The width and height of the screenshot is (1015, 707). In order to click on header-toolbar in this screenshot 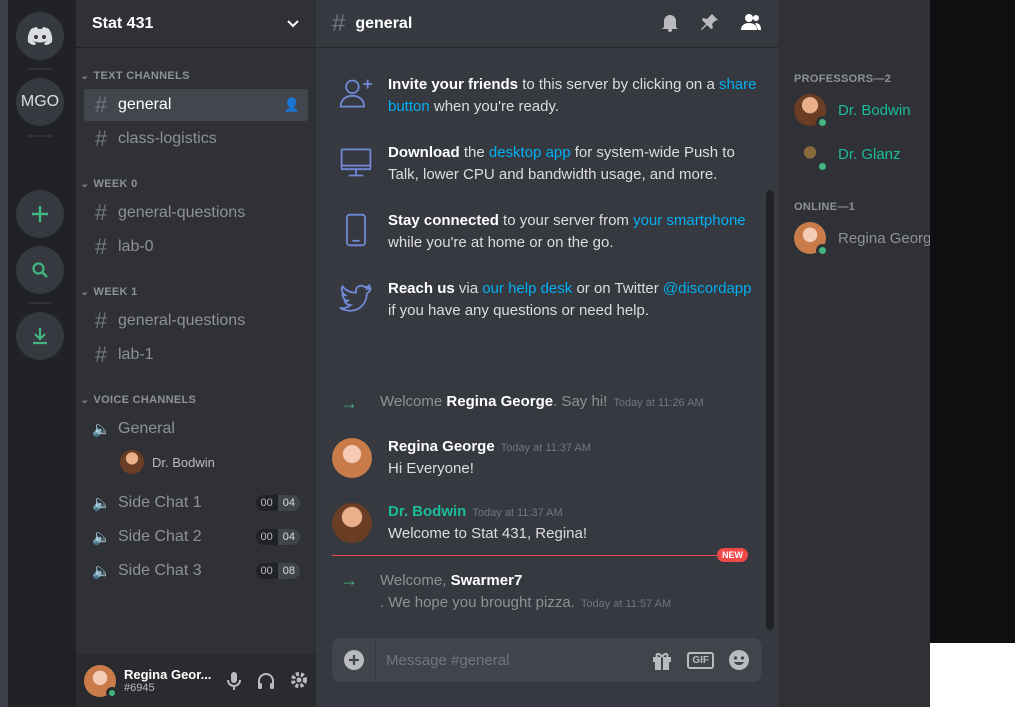, I will do `click(711, 22)`.